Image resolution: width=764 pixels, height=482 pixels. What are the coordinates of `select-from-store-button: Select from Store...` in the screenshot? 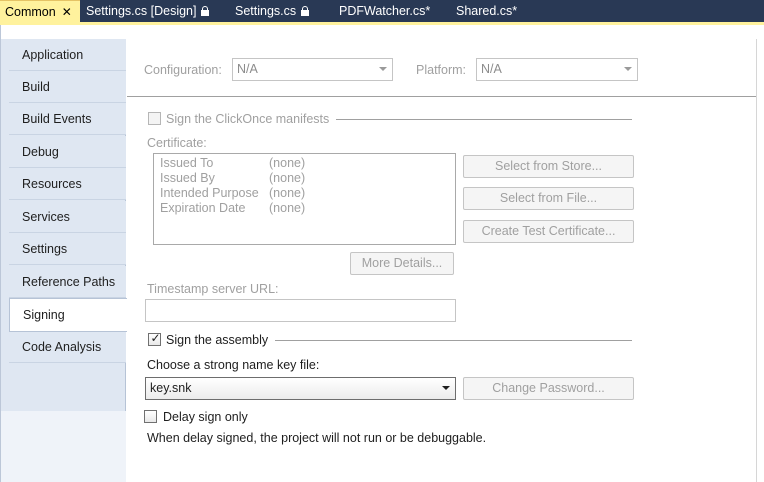 It's located at (548, 166).